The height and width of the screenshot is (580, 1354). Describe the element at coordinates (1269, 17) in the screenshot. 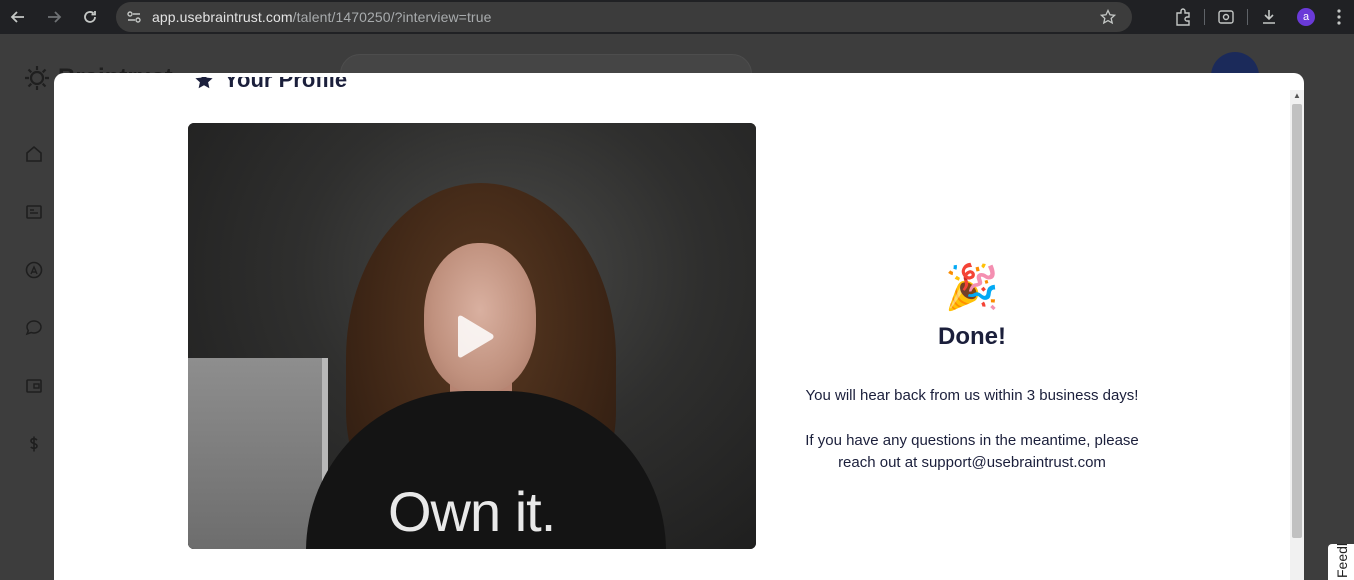

I see `download-icon` at that location.